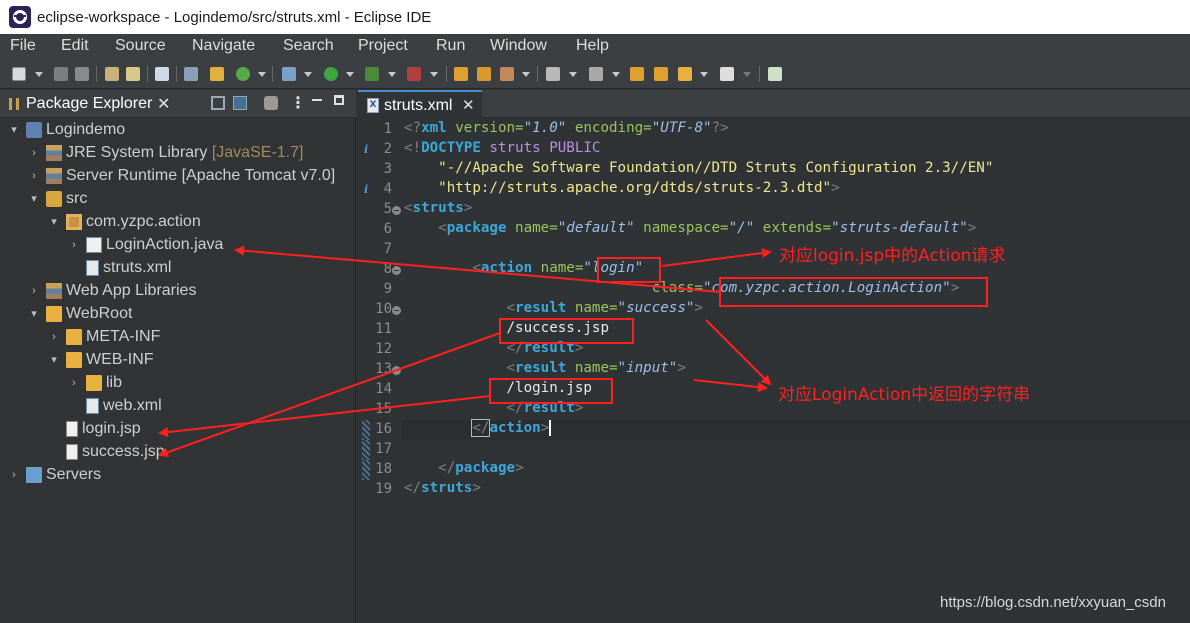 This screenshot has height=623, width=1190. Describe the element at coordinates (289, 74) in the screenshot. I see `debug-icon` at that location.